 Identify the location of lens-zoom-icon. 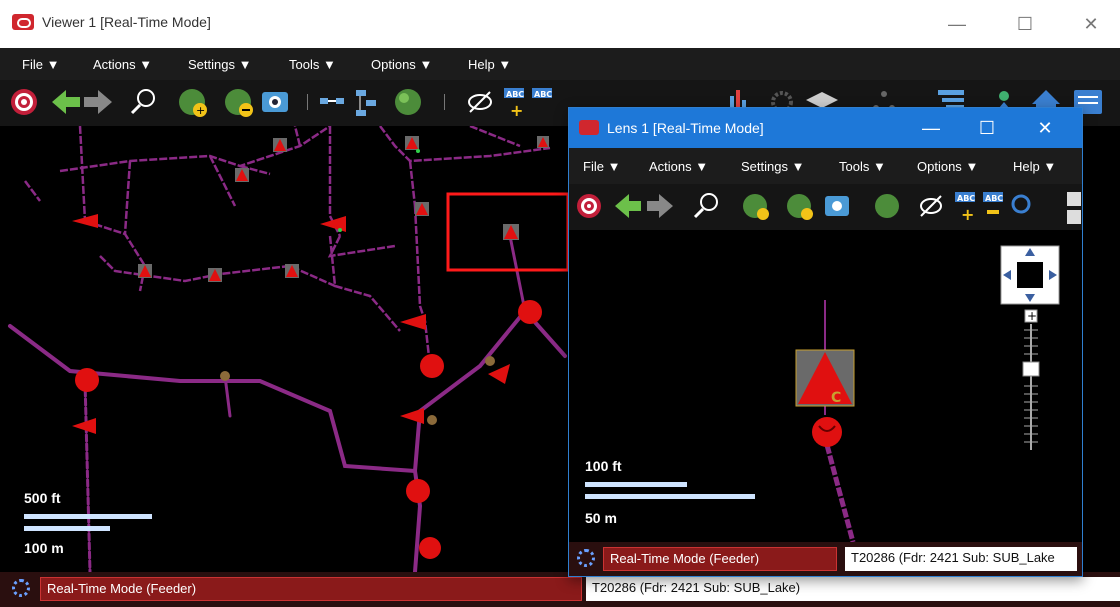
(705, 206).